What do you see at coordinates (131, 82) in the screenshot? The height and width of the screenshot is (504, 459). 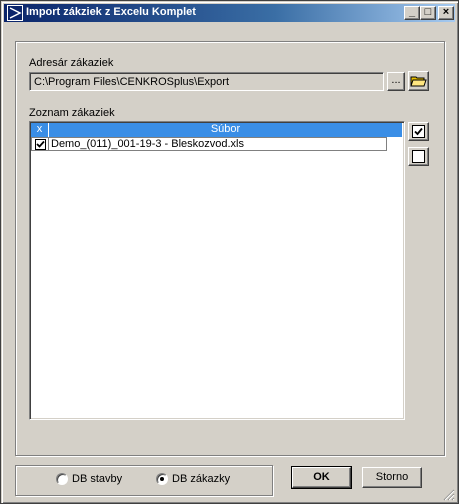 I see `folder-path-text: C:\Program Files\CENKROSplus\Export` at bounding box center [131, 82].